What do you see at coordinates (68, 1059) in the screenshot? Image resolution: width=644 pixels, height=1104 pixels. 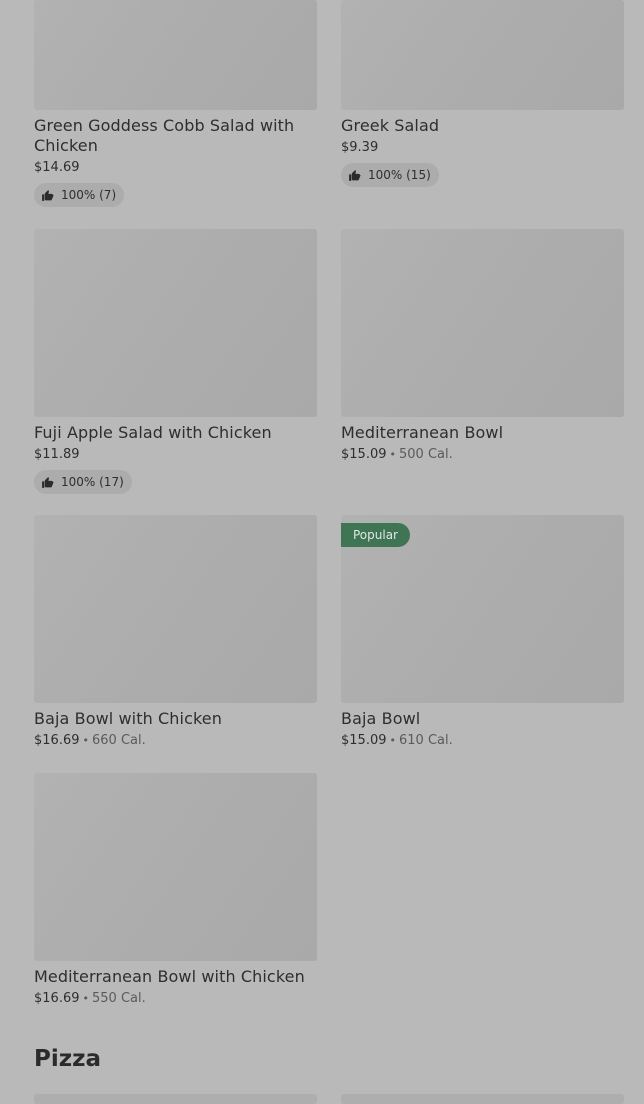 I see `section-title: Pizza` at bounding box center [68, 1059].